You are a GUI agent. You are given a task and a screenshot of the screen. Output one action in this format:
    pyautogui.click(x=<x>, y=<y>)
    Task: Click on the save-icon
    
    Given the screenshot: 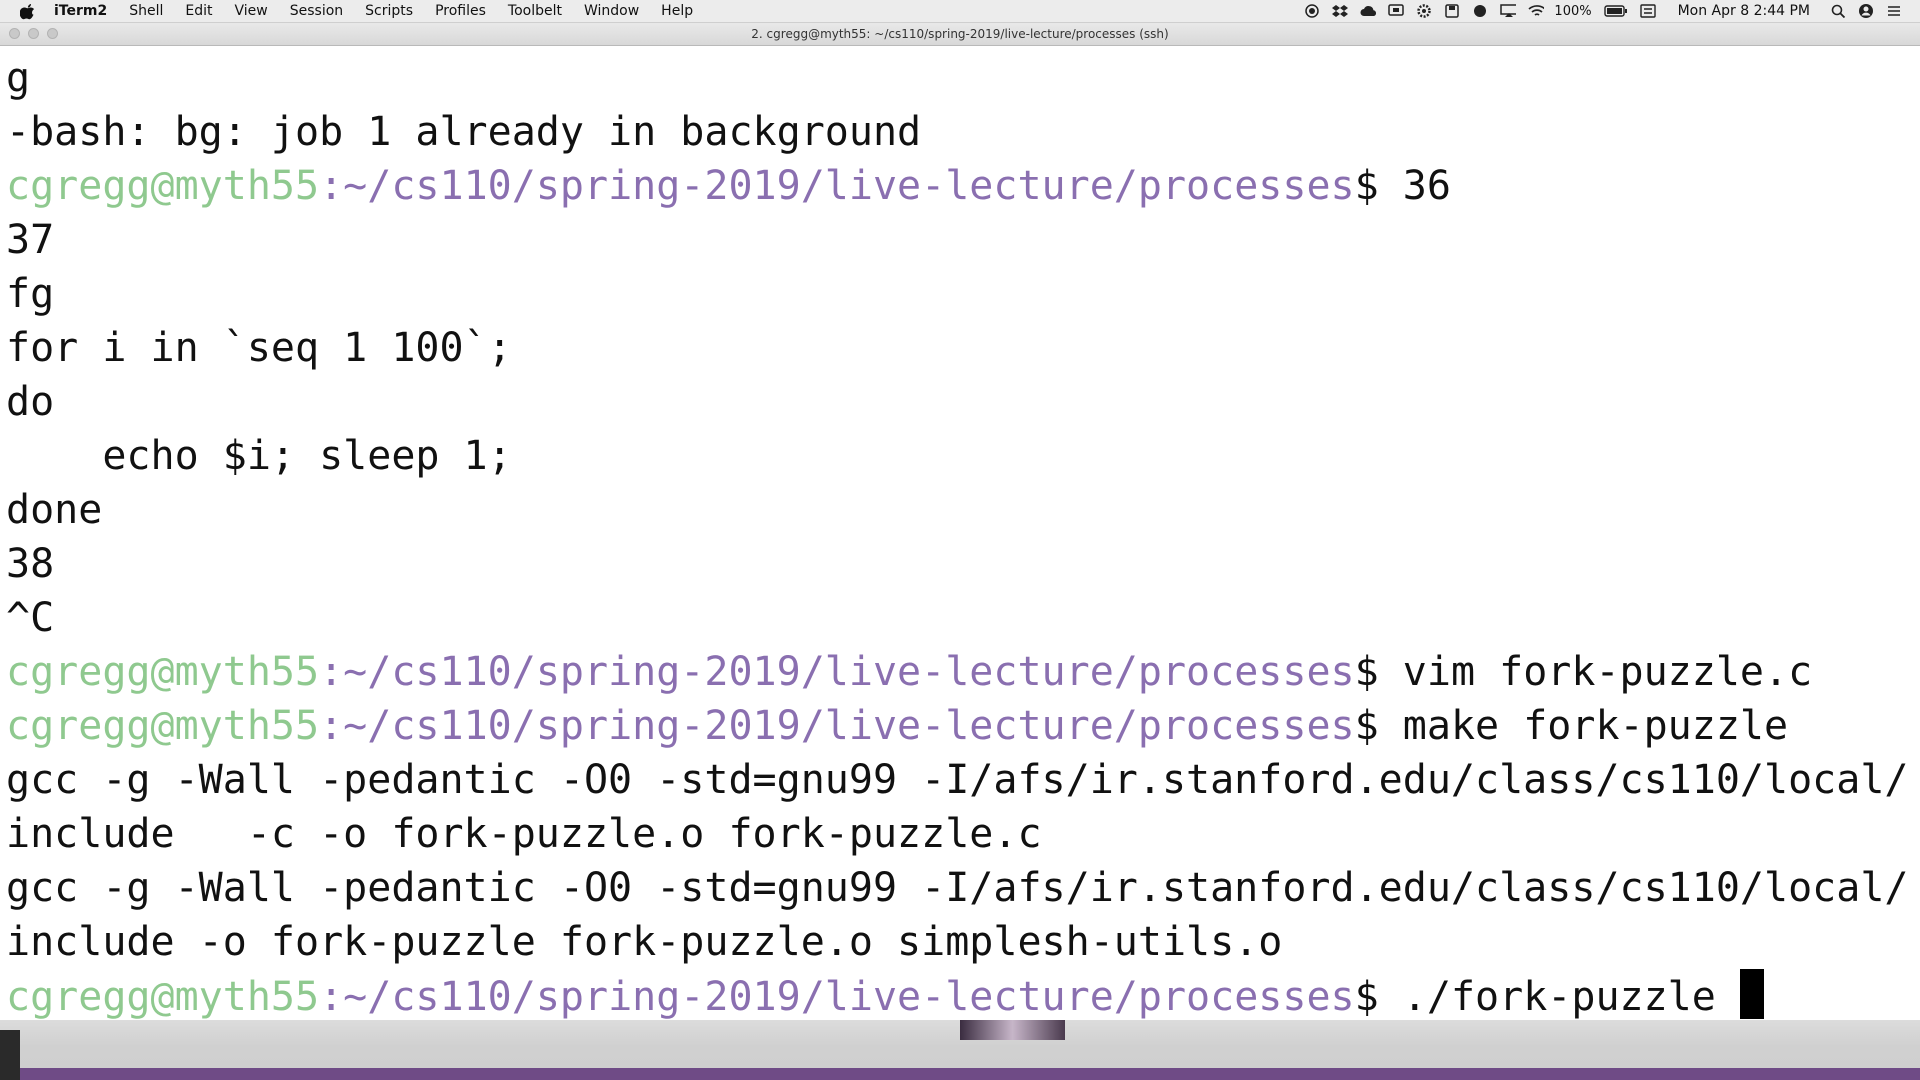 What is the action you would take?
    pyautogui.click(x=1452, y=11)
    